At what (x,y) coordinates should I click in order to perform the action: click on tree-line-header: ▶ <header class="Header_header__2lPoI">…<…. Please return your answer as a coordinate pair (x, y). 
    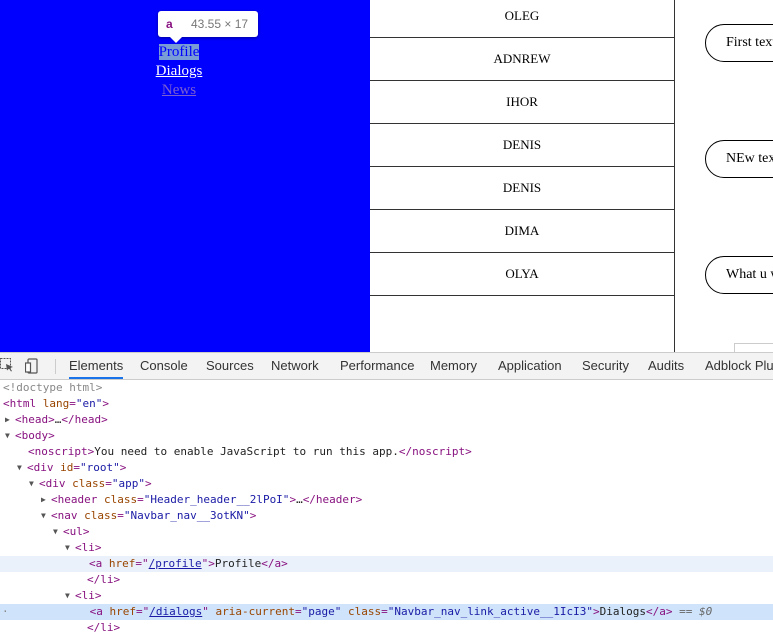
    Looking at the image, I should click on (407, 500).